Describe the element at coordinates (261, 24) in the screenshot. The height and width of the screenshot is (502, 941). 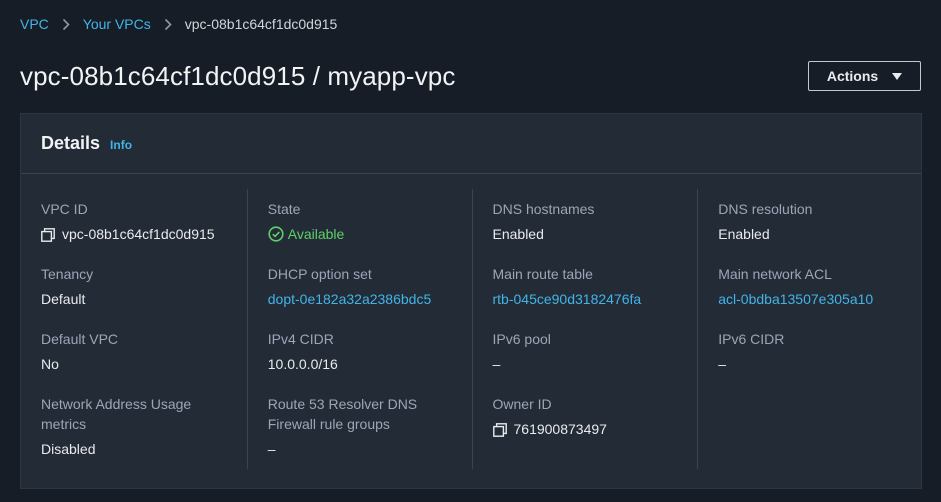
I see `breadcrumb-current: vpc-08b1c64cf1dc0d915` at that location.